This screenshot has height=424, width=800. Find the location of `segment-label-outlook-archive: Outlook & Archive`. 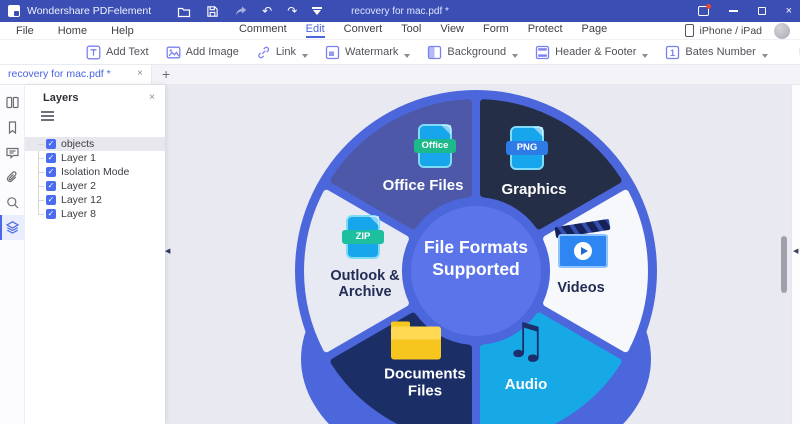

segment-label-outlook-archive: Outlook & Archive is located at coordinates (365, 284).